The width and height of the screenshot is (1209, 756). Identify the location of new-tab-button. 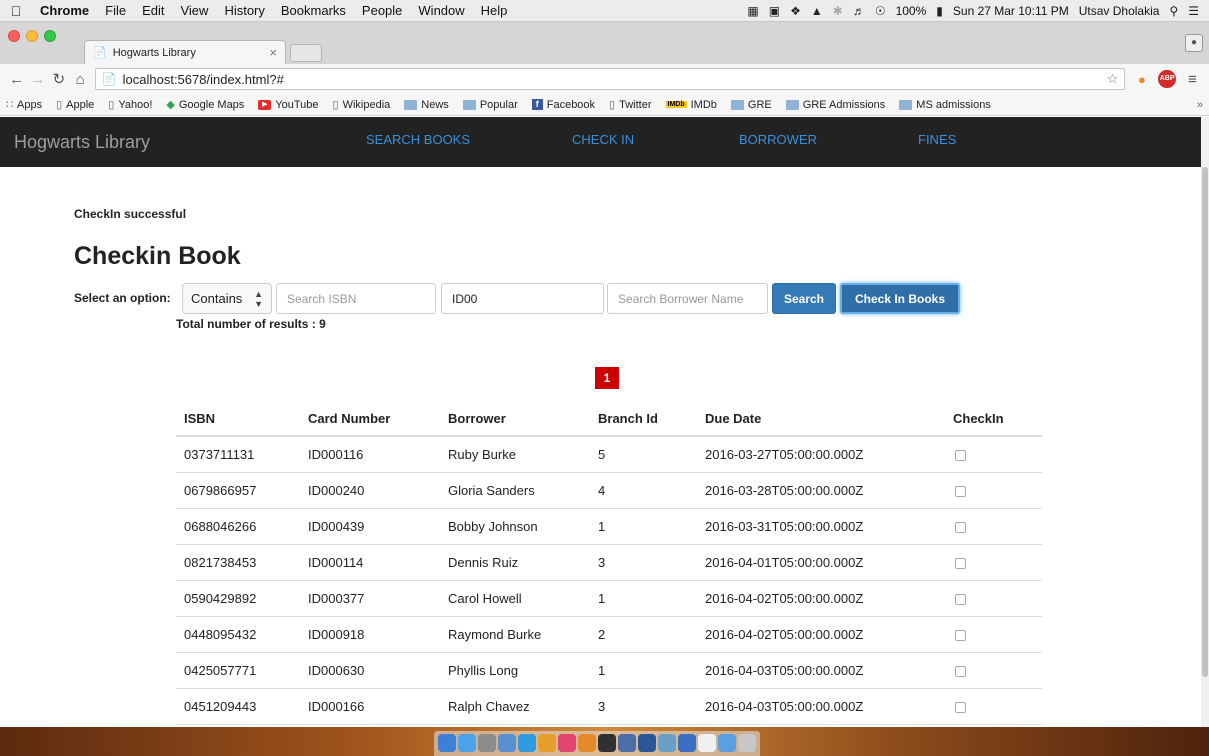
(306, 53).